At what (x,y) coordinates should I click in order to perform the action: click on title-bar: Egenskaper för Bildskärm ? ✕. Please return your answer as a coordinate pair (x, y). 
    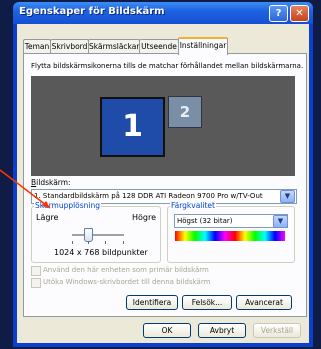
    Looking at the image, I should click on (163, 13).